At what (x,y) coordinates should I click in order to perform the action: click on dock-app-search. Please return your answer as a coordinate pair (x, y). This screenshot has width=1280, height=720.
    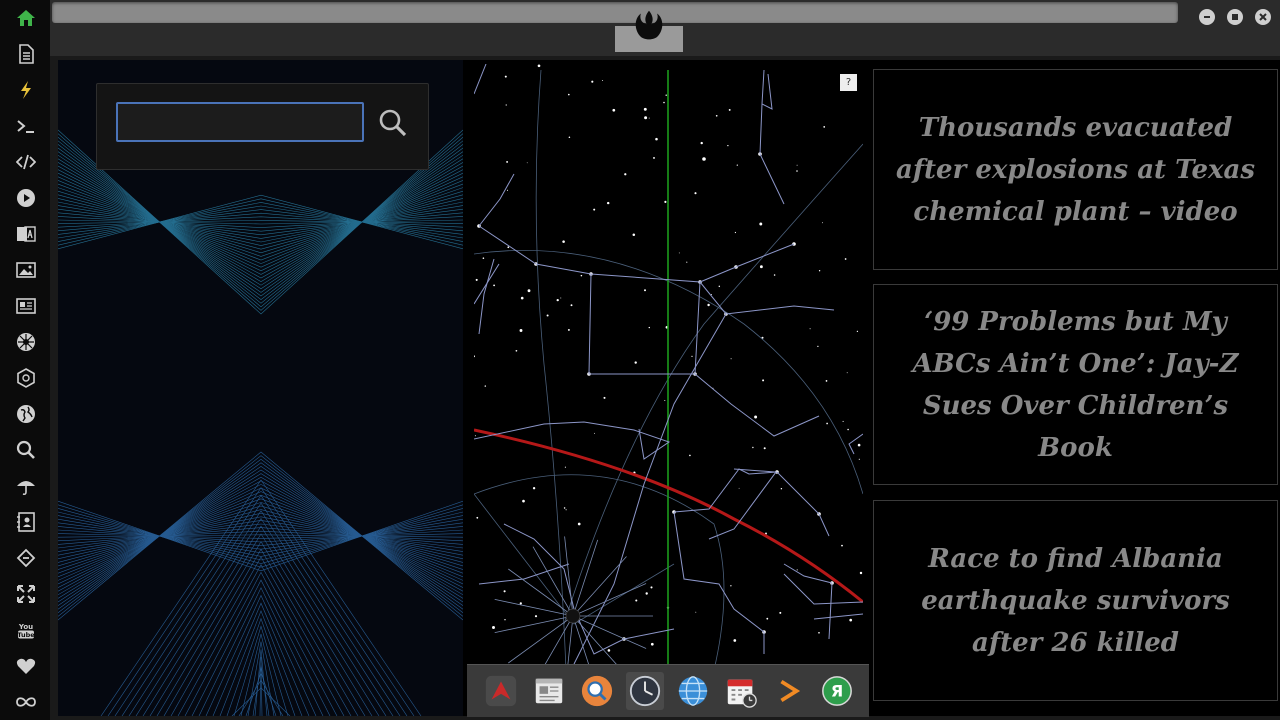
    Looking at the image, I should click on (597, 691).